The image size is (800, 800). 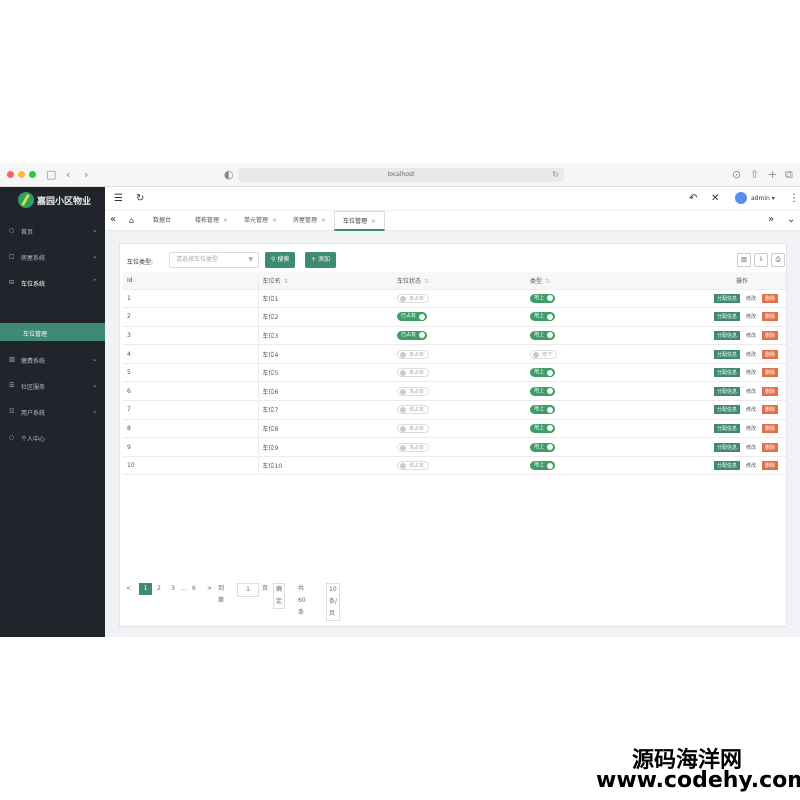 I want to click on avatar, so click(x=741, y=198).